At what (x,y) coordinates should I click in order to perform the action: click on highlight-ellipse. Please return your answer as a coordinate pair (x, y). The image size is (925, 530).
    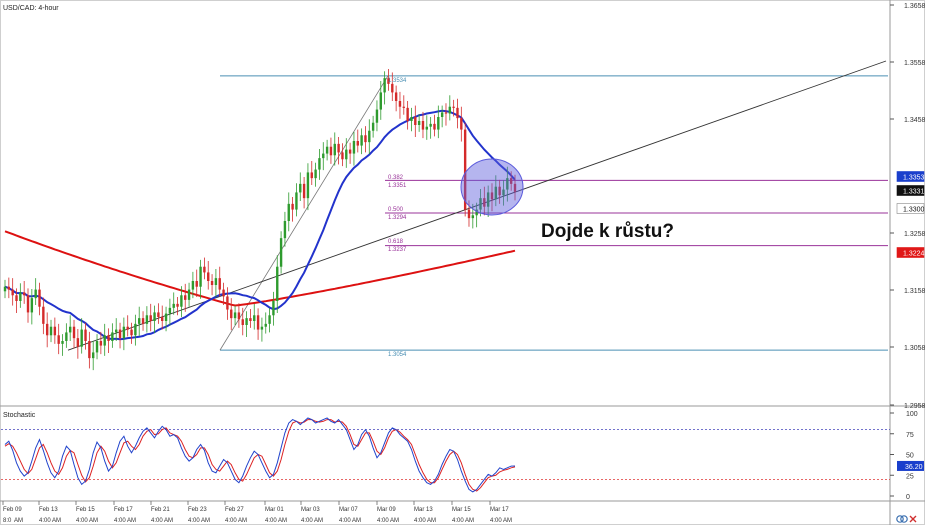
    Looking at the image, I should click on (492, 187).